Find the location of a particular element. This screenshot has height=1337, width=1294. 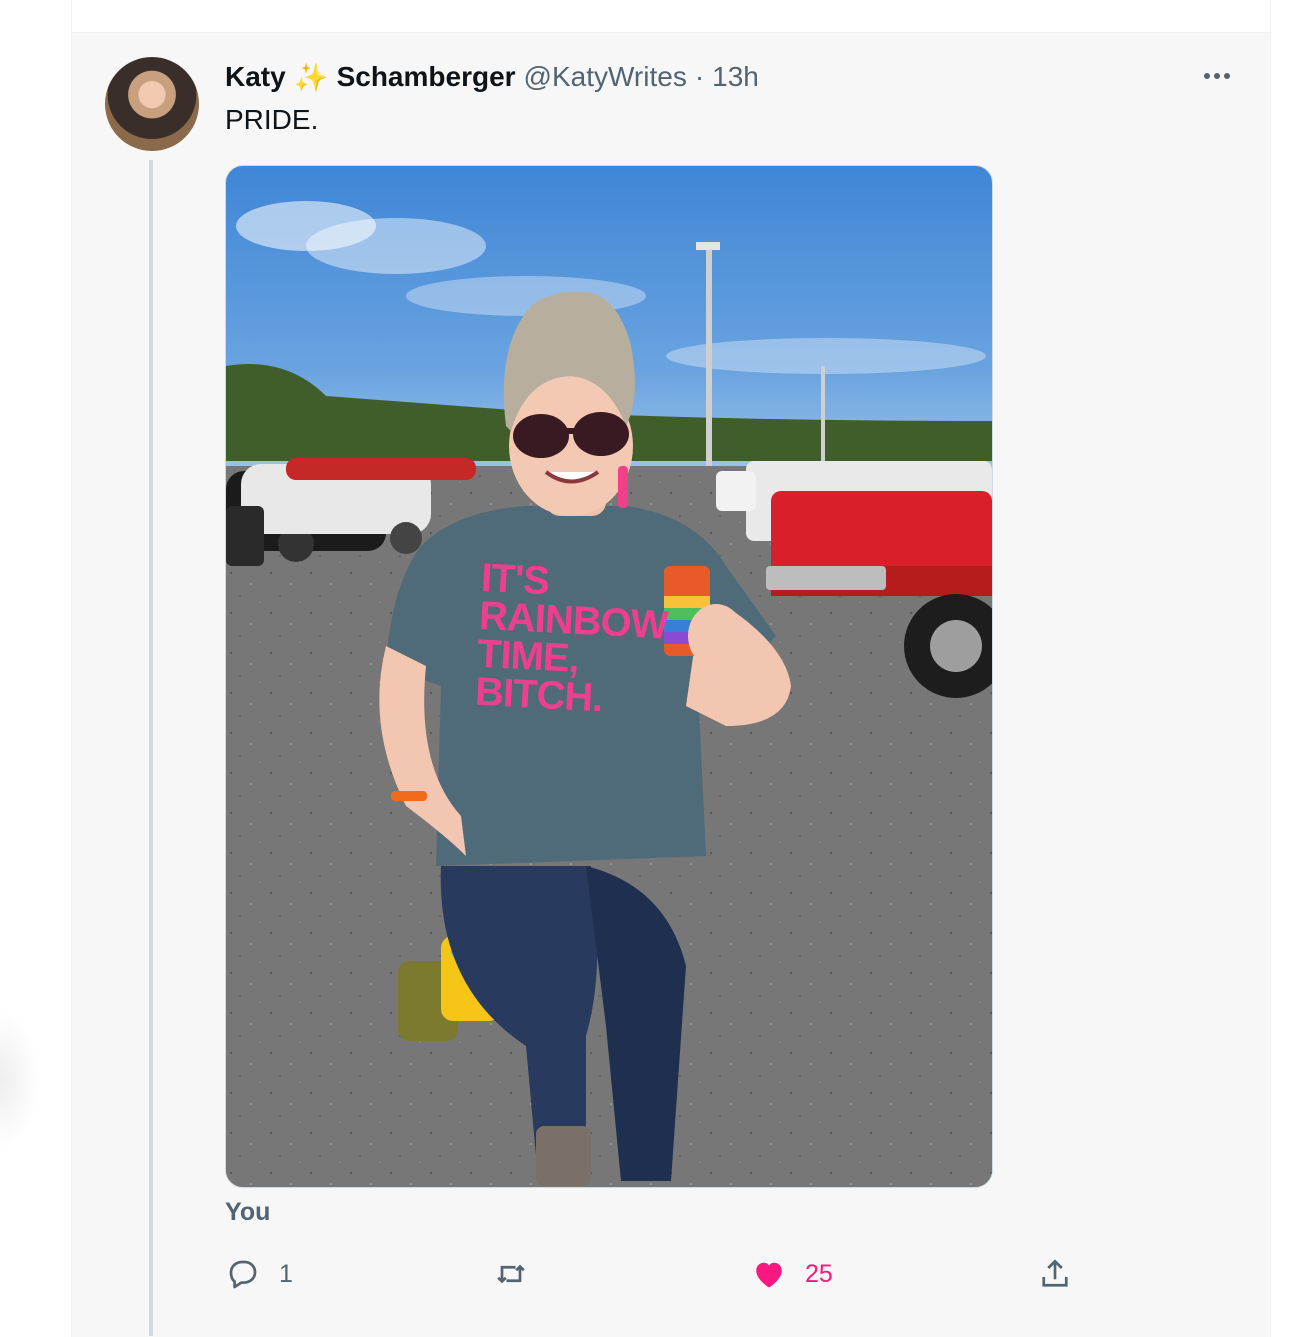

tweet-text: PRIDE. is located at coordinates (272, 119).